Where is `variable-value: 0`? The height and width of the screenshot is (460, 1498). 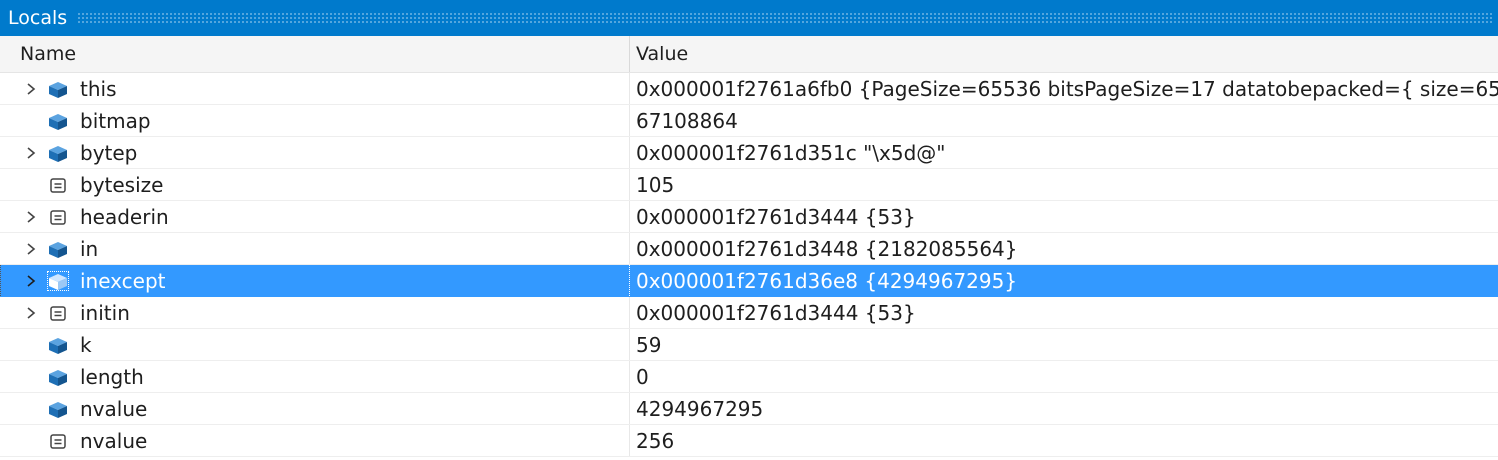 variable-value: 0 is located at coordinates (1064, 376).